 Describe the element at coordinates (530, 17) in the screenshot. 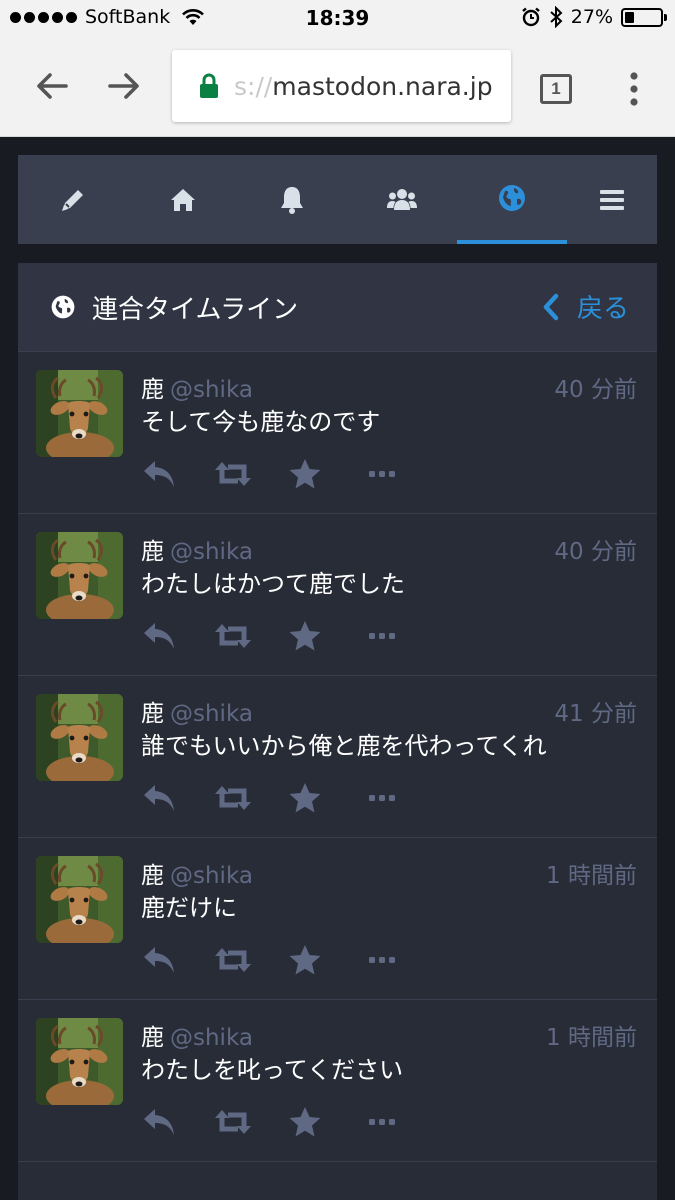

I see `alarm-icon` at that location.